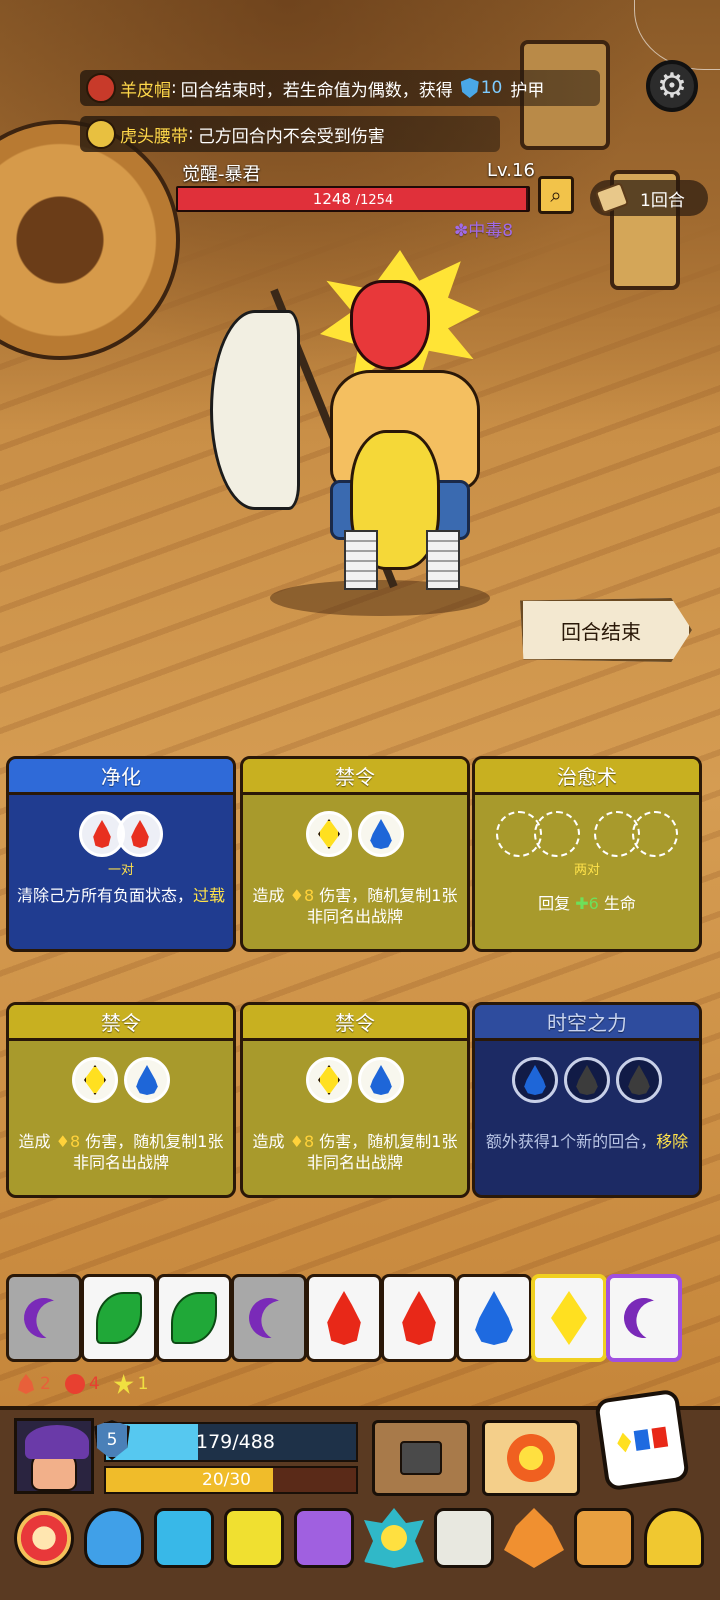 This screenshot has height=1600, width=720. What do you see at coordinates (674, 1538) in the screenshot?
I see `golden-helmet-relic-icon` at bounding box center [674, 1538].